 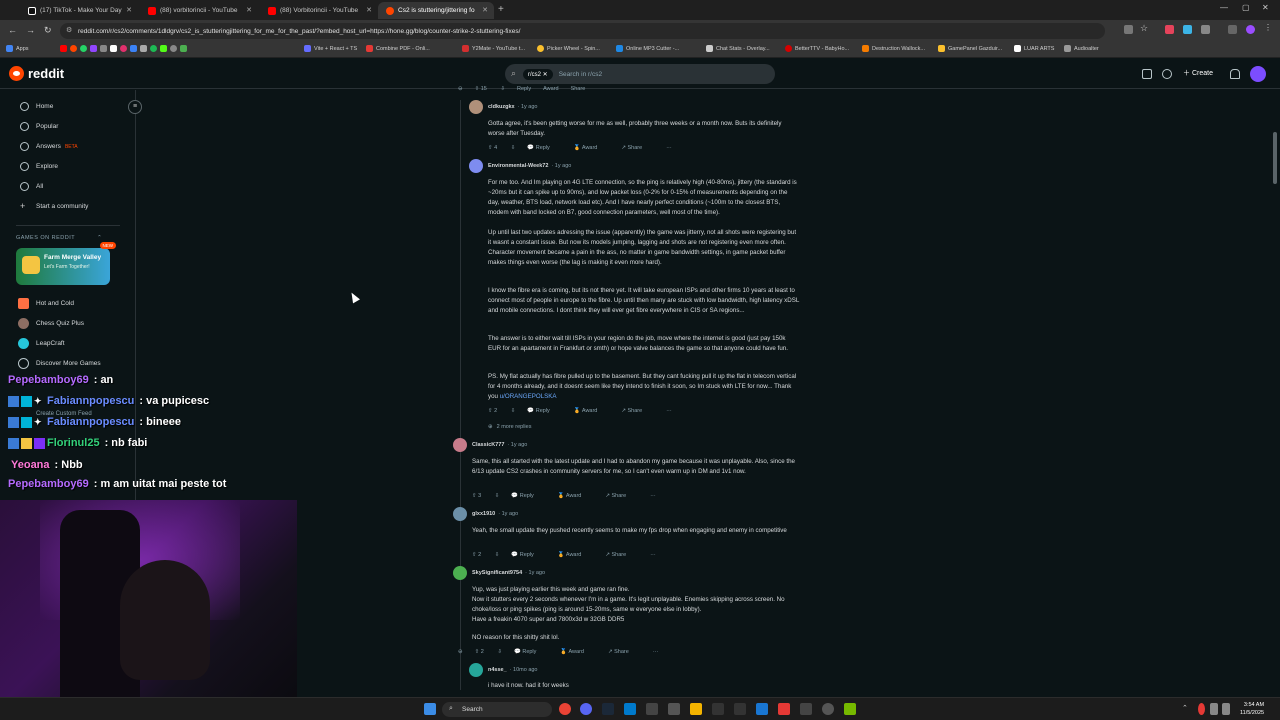 I want to click on user-avatar, so click(x=1258, y=74).